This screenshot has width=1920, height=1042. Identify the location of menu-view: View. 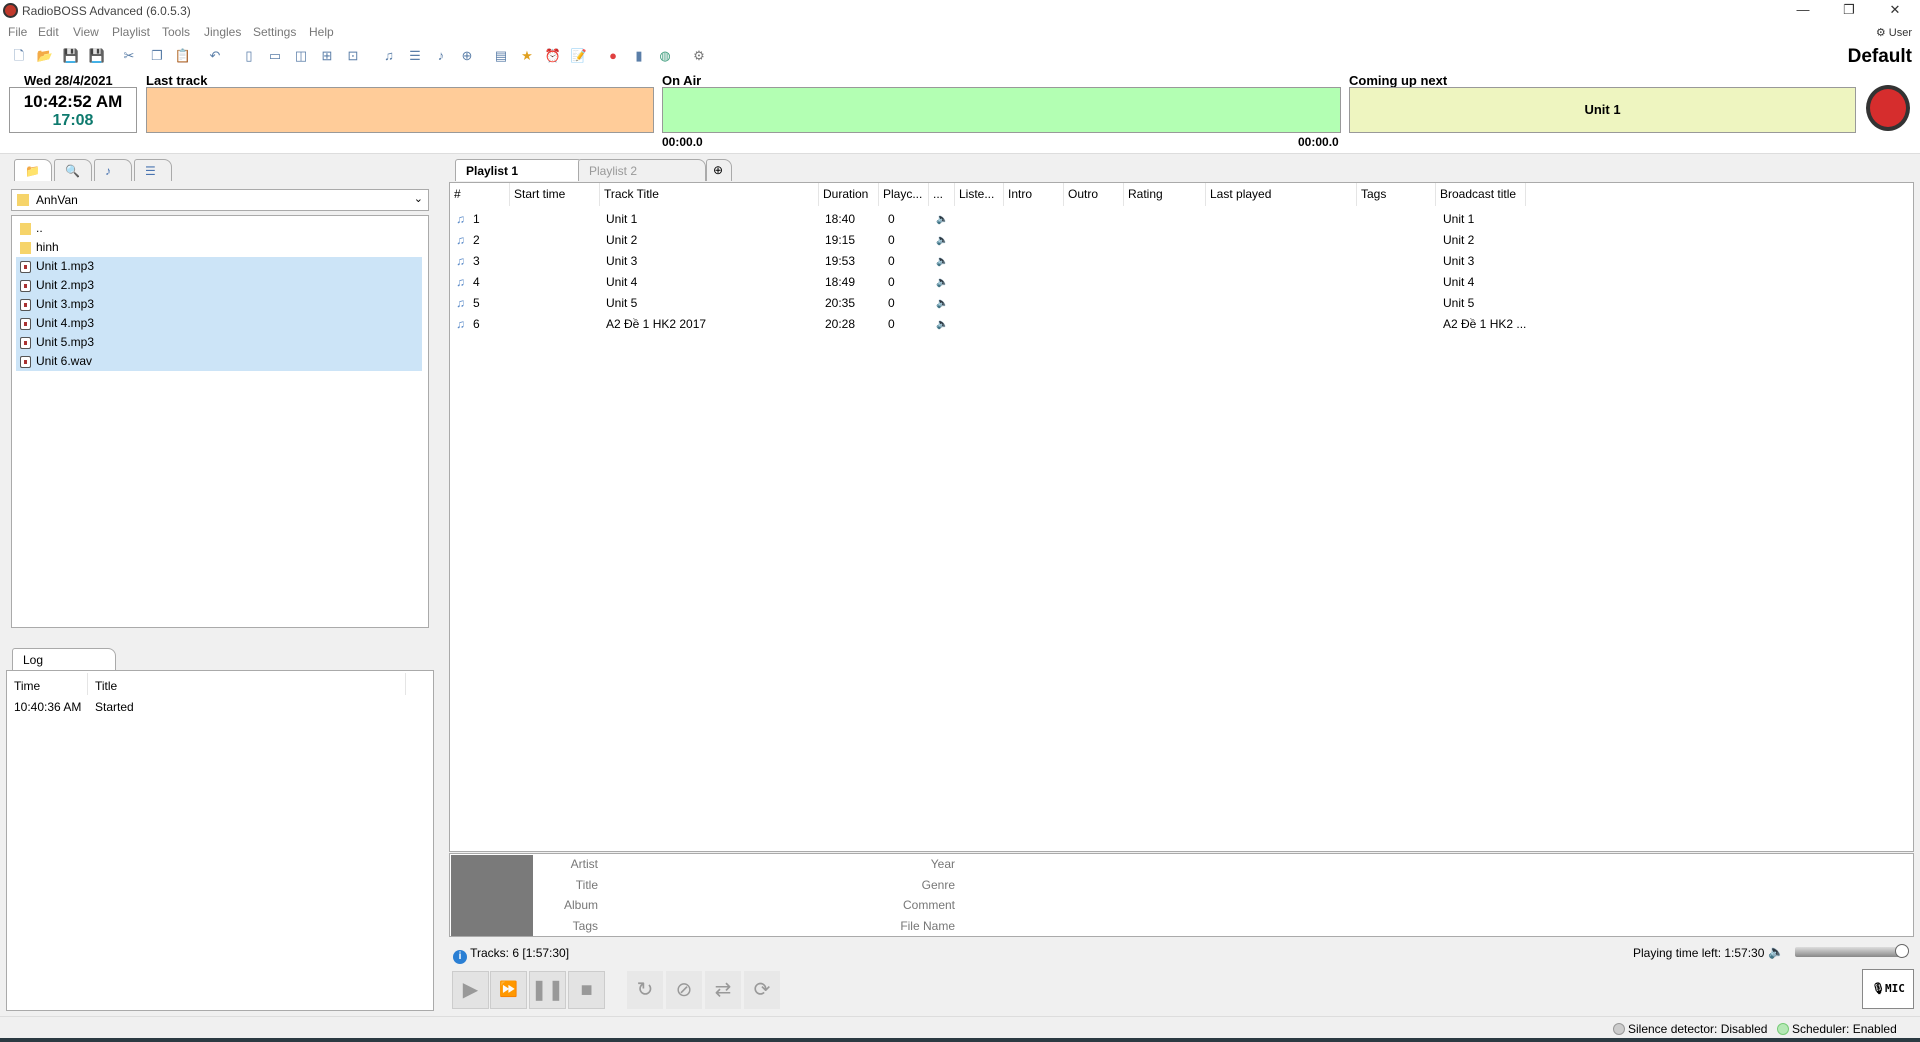
(86, 32).